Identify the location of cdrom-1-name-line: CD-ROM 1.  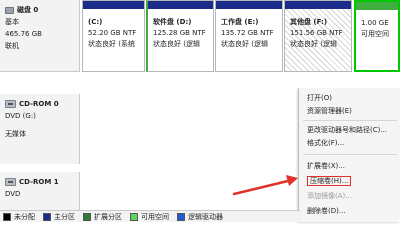
(42, 182).